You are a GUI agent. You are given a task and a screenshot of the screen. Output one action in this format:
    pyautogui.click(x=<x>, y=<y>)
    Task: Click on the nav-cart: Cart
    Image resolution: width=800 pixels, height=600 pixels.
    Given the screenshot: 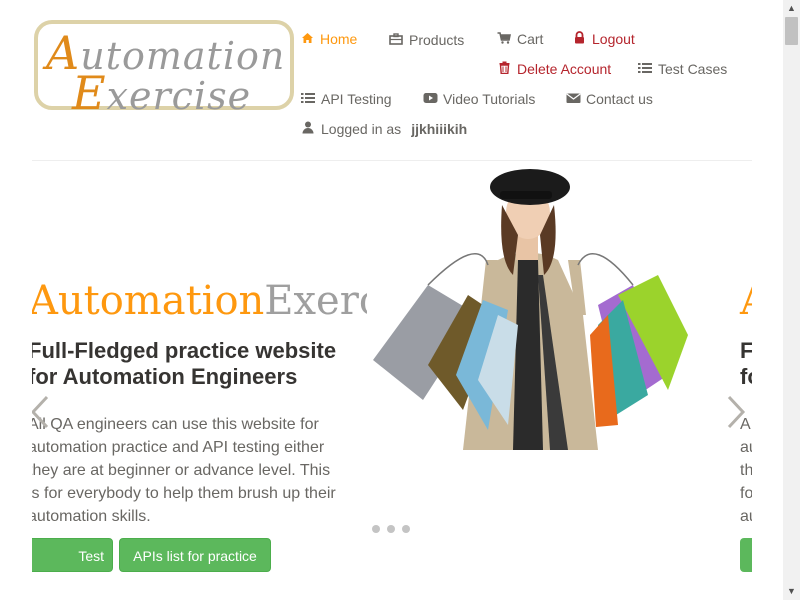 What is the action you would take?
    pyautogui.click(x=520, y=39)
    